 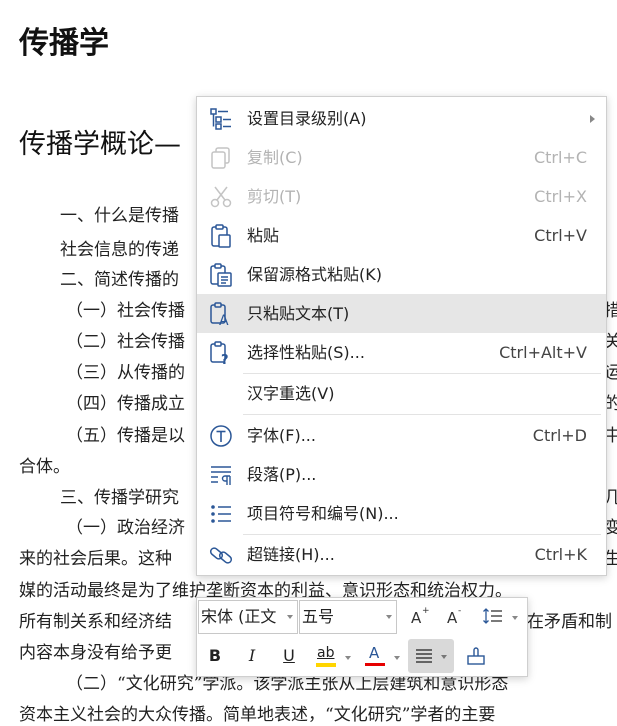 What do you see at coordinates (362, 637) in the screenshot?
I see `mini-format-toolbar: 宋体 (正文 五号 A + A - B I U ab A` at bounding box center [362, 637].